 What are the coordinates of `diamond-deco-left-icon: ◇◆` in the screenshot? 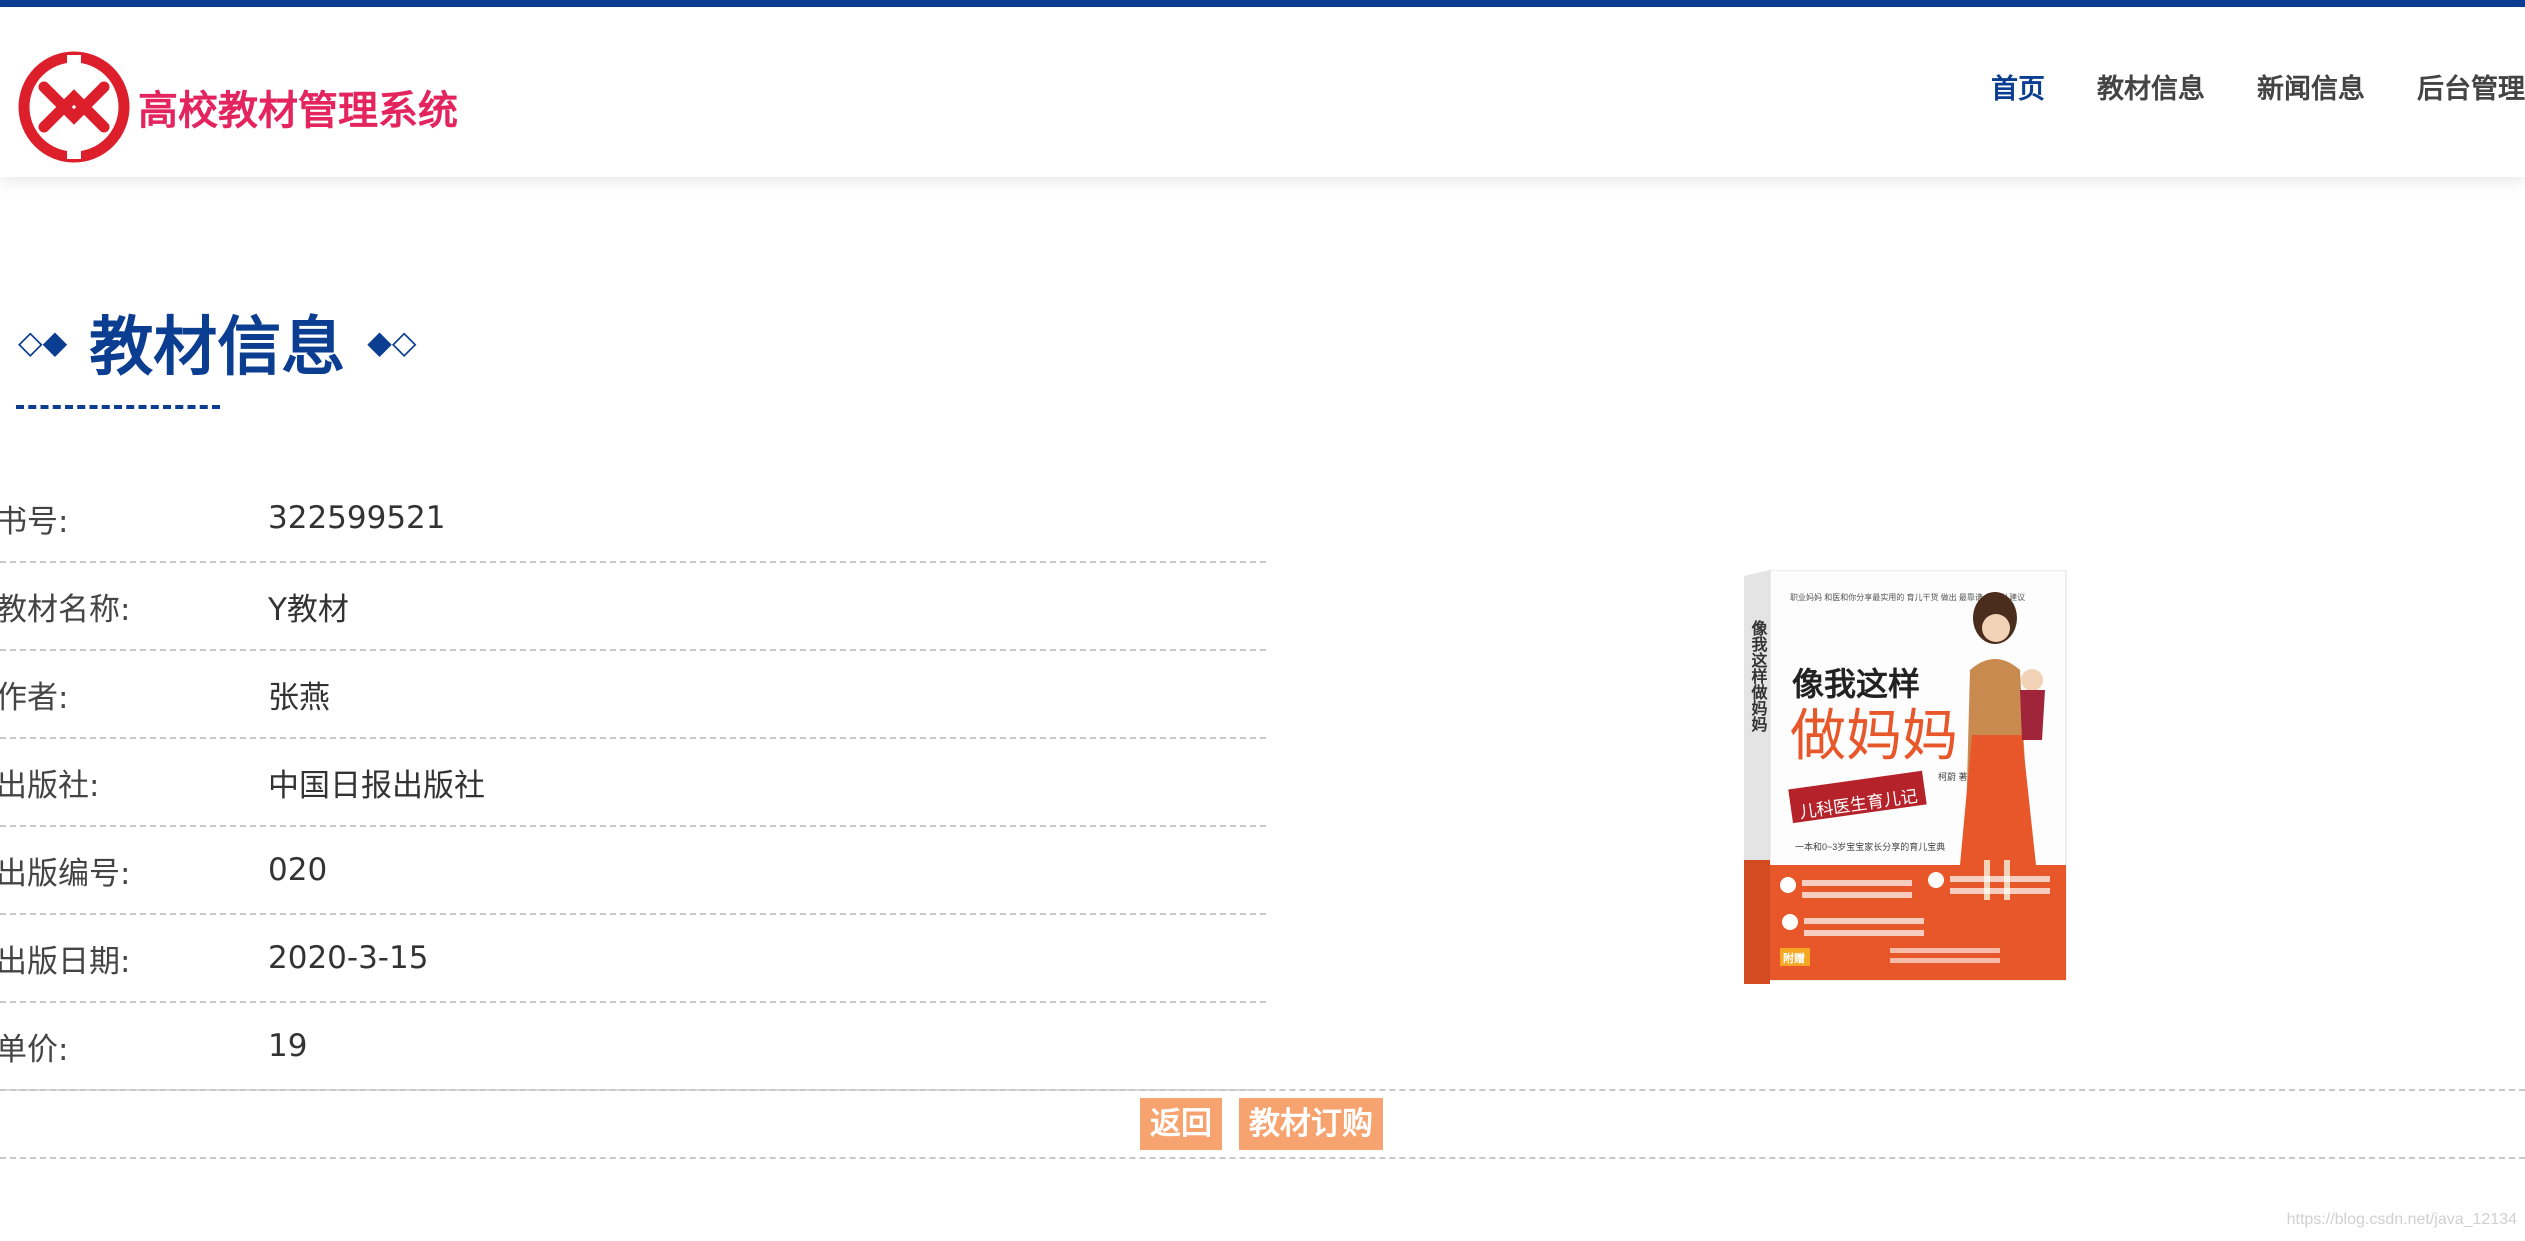 It's located at (43, 342).